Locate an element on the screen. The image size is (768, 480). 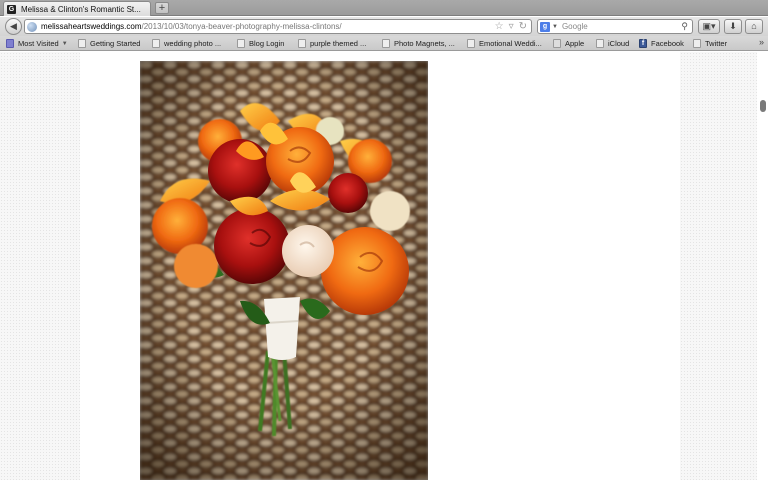
search-input: Google is located at coordinates (575, 26).